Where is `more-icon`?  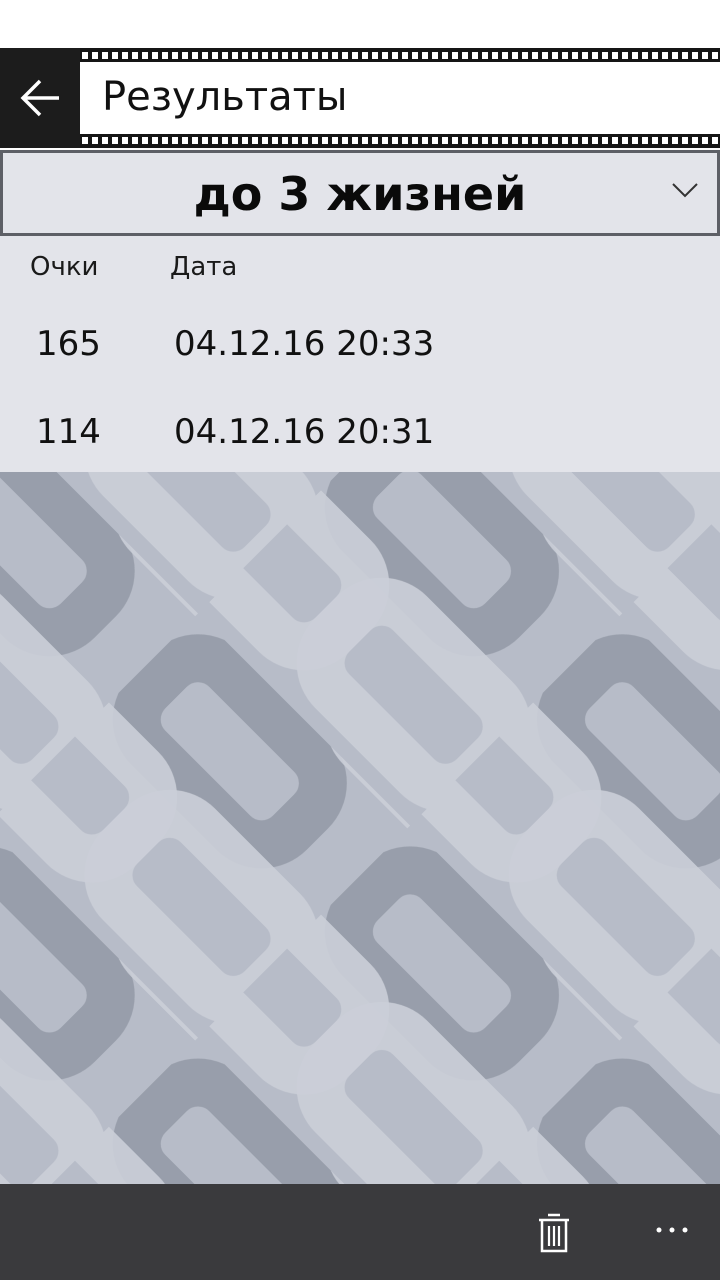 more-icon is located at coordinates (672, 1230).